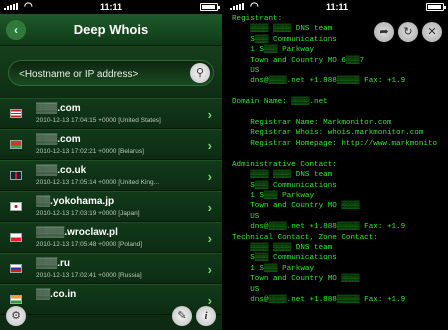 The width and height of the screenshot is (448, 330). I want to click on list-item-meta: 2010-12-13 17:02:41 +0000 [Russia], so click(89, 275).